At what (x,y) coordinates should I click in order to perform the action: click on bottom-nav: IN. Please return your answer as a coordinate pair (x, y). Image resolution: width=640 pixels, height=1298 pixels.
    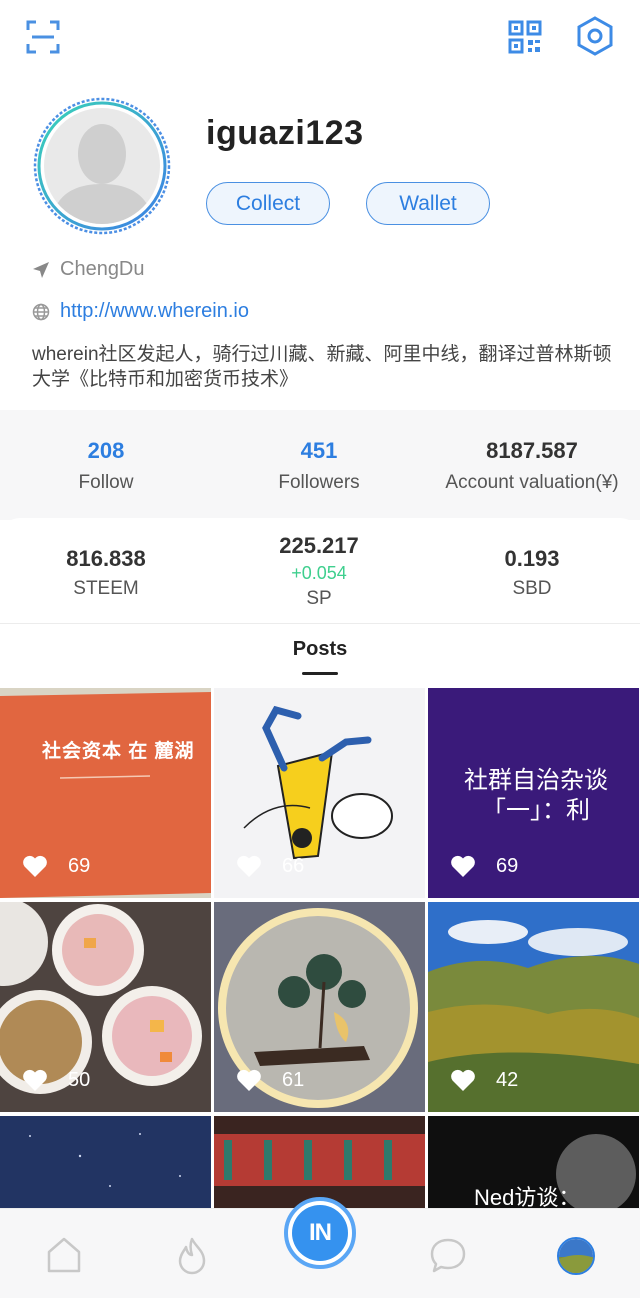
    Looking at the image, I should click on (320, 1247).